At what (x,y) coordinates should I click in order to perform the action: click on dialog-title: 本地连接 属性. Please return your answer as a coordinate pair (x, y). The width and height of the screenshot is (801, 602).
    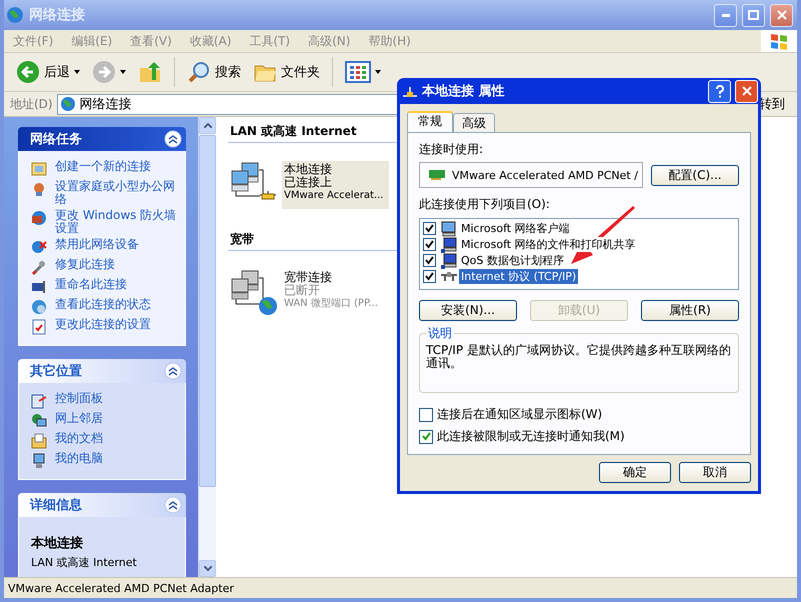
    Looking at the image, I should click on (464, 91).